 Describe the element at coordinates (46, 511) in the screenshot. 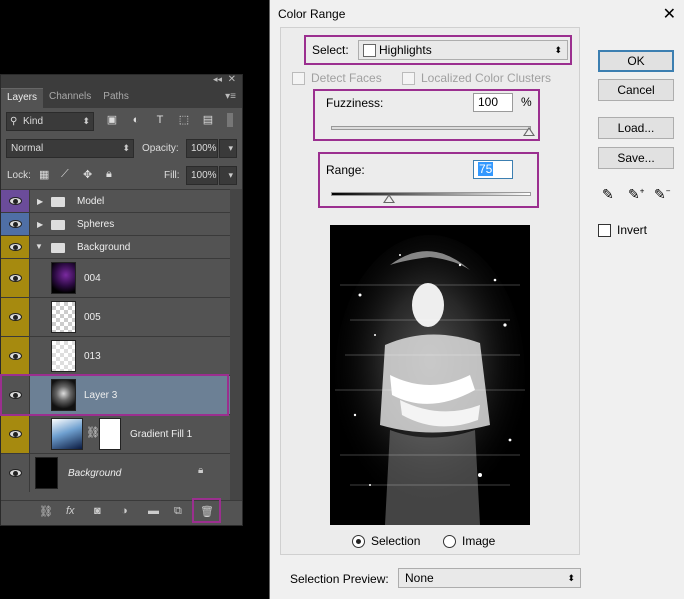

I see `link-layers-icon: ⛓` at that location.